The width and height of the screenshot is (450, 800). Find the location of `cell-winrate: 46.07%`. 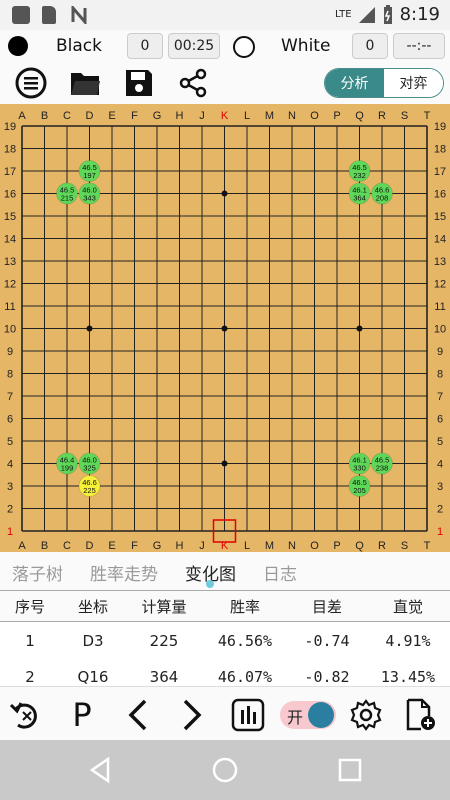

cell-winrate: 46.07% is located at coordinates (245, 677).